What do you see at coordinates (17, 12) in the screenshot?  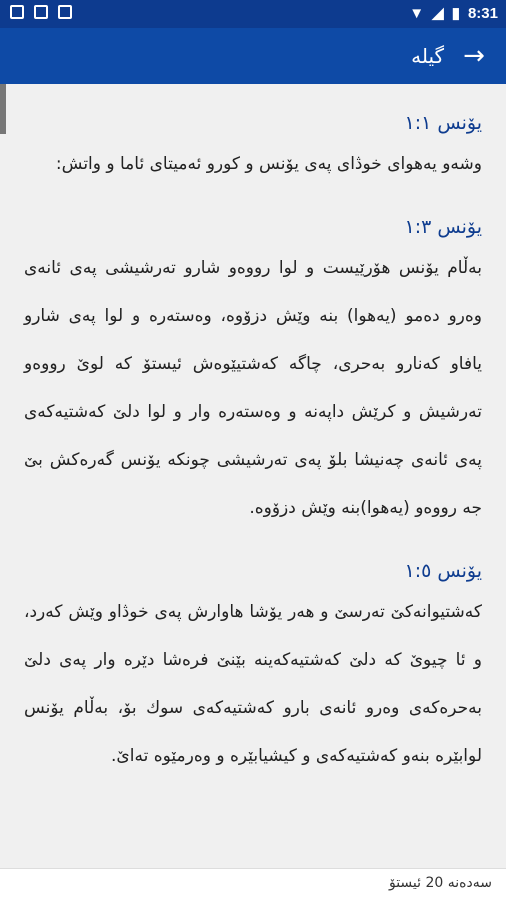 I see `notification-app-icon` at bounding box center [17, 12].